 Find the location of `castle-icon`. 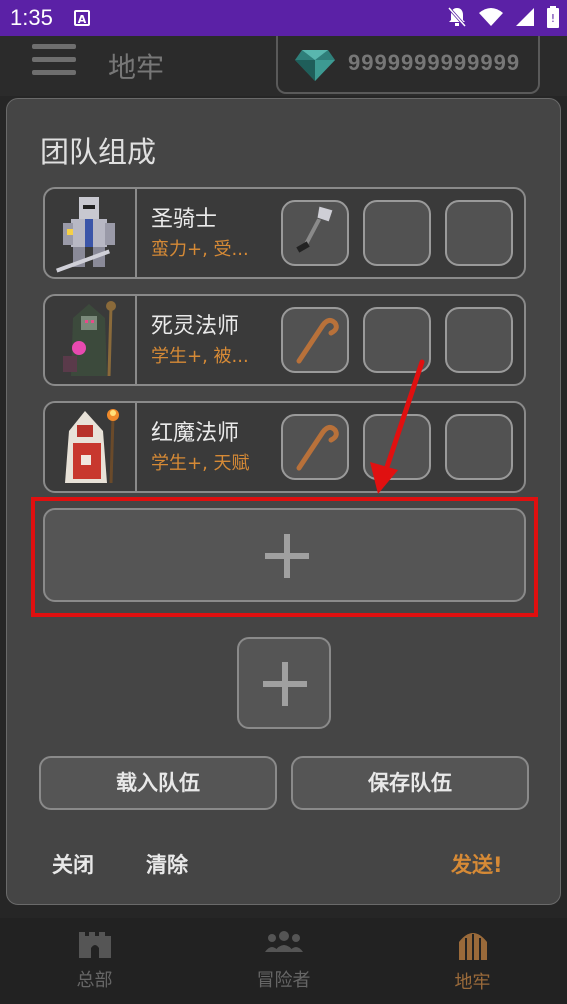

castle-icon is located at coordinates (94, 945).